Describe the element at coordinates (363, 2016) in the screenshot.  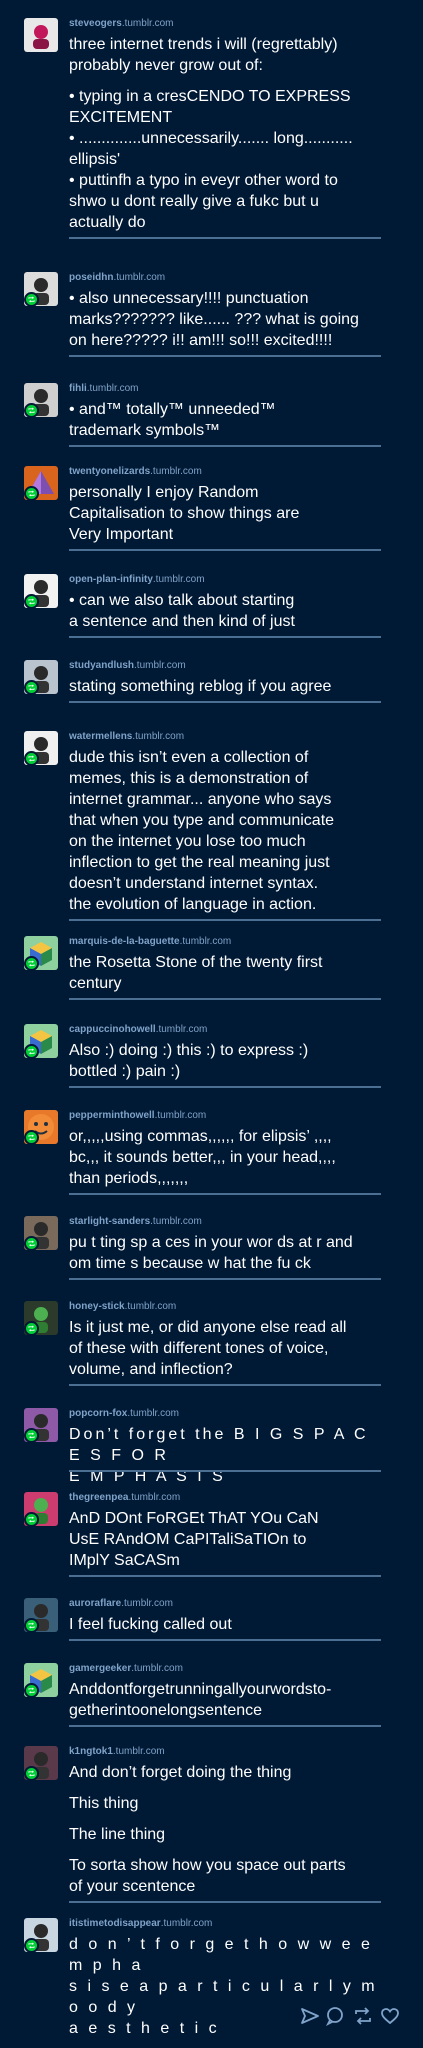
I see `reblog-icon` at that location.